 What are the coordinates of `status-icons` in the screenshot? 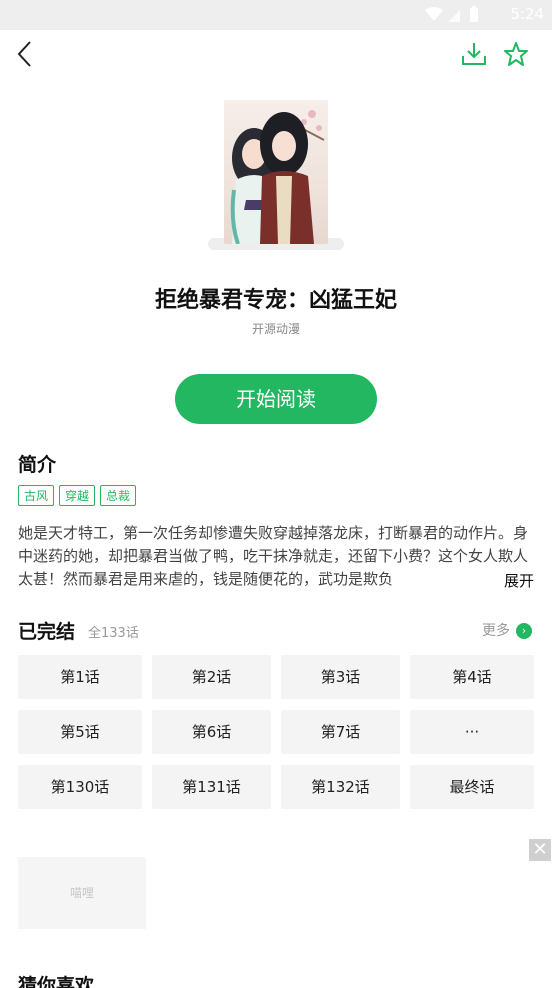 It's located at (454, 17).